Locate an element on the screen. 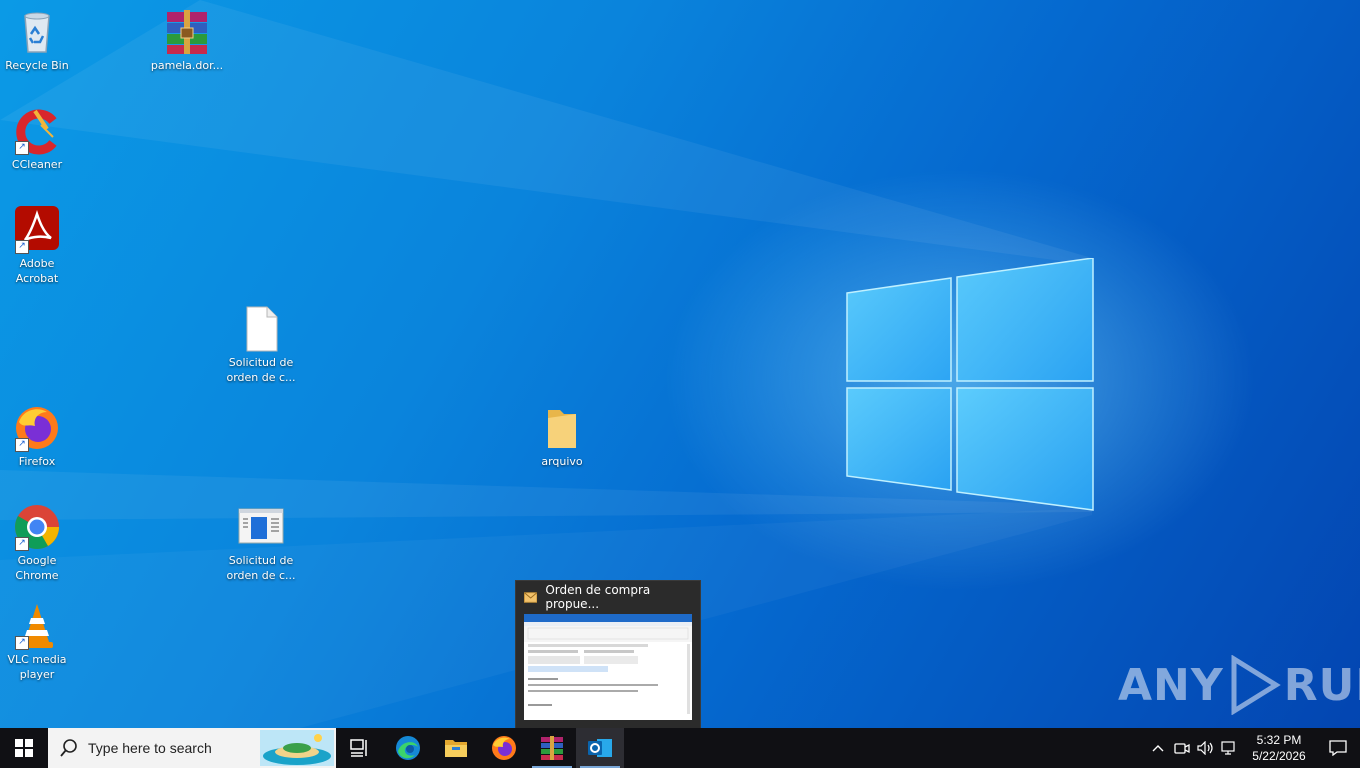 Image resolution: width=1360 pixels, height=768 pixels. outlook-window-thumbnail is located at coordinates (608, 667).